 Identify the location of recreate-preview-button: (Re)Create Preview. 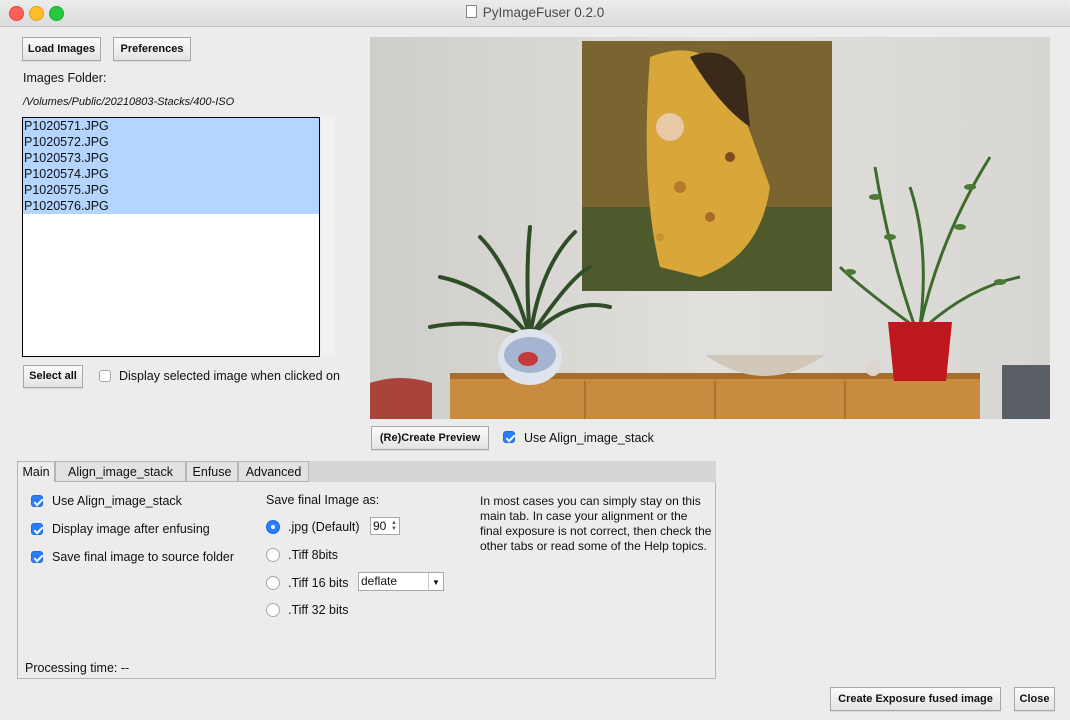
(430, 438).